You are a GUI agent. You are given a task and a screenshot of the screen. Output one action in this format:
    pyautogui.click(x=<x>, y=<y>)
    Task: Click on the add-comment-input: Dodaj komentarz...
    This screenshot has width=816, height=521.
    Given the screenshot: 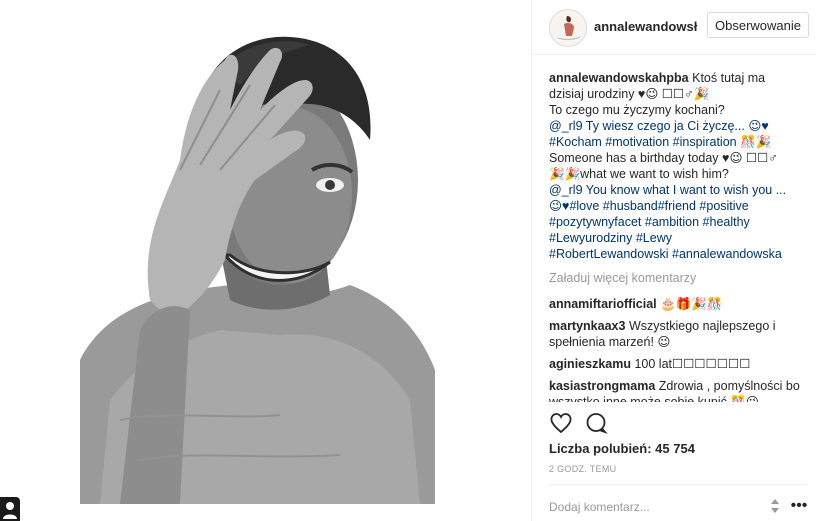 What is the action you would take?
    pyautogui.click(x=599, y=507)
    